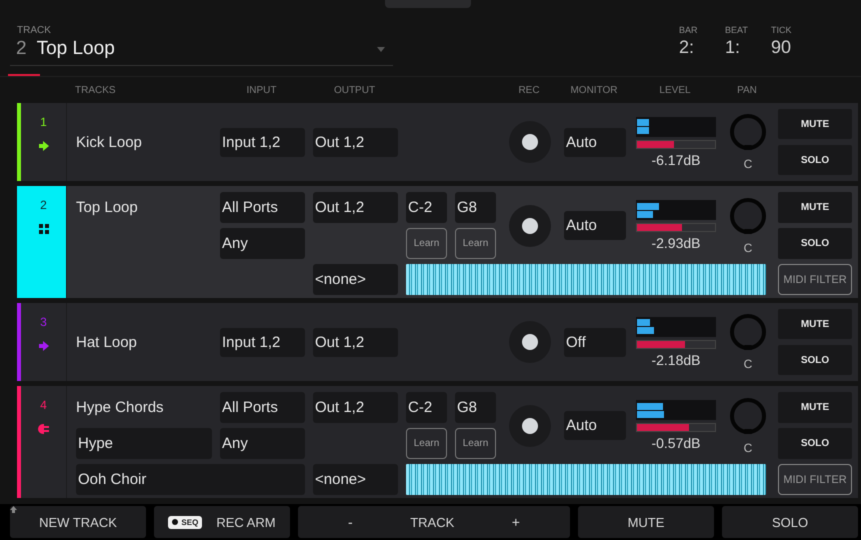 This screenshot has width=861, height=540. Describe the element at coordinates (381, 49) in the screenshot. I see `caret-icon` at that location.